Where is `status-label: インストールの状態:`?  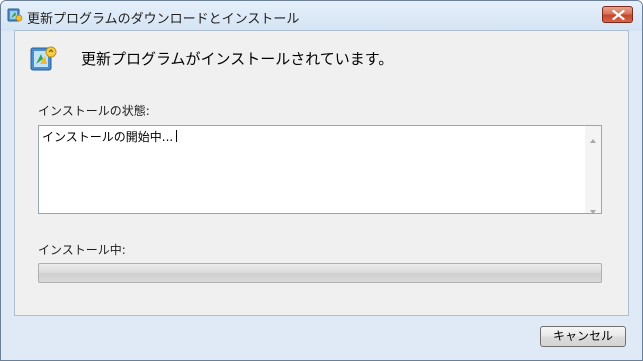 status-label: インストールの状態: is located at coordinates (94, 111).